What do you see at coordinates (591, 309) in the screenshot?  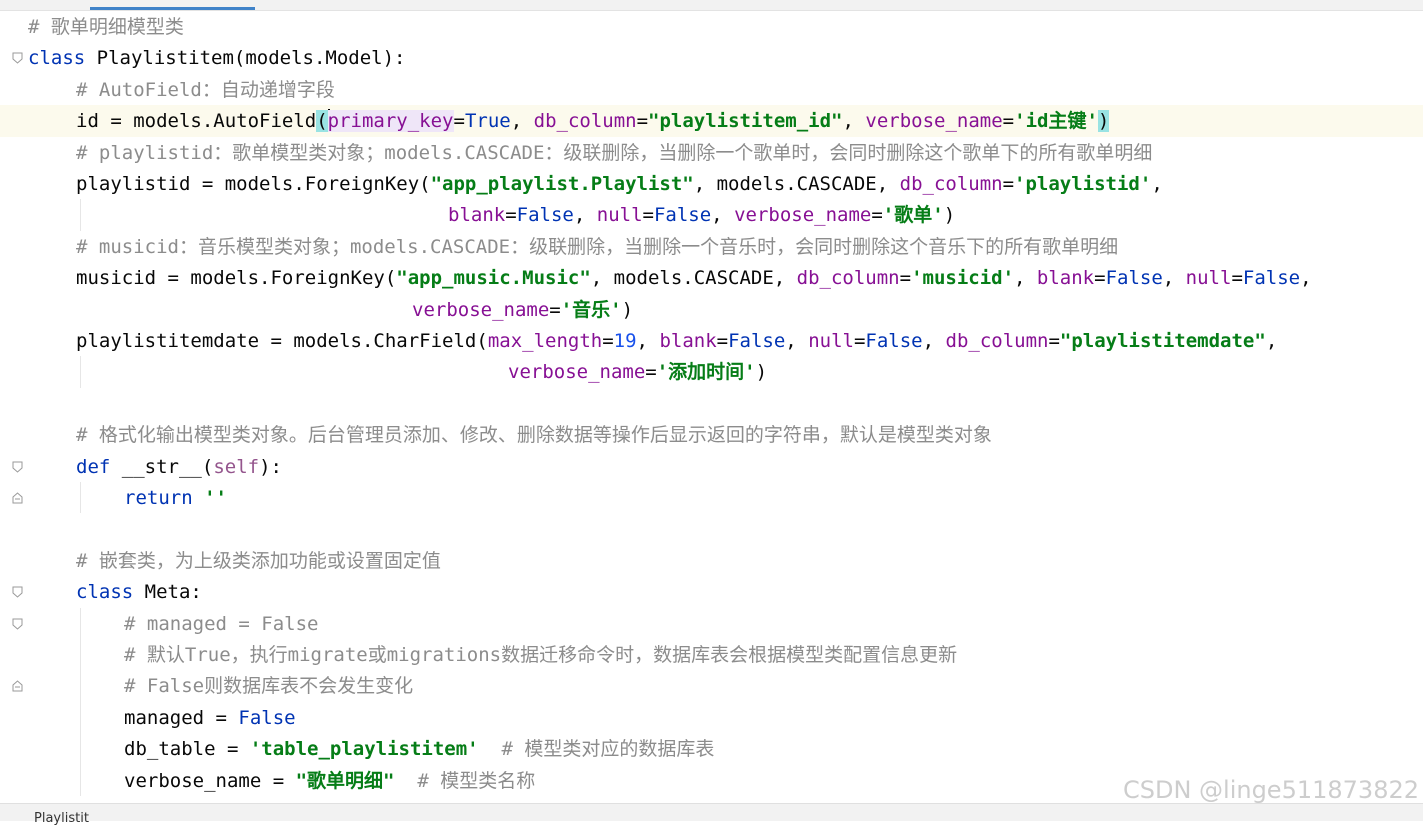 I see `code-token: '音乐'` at bounding box center [591, 309].